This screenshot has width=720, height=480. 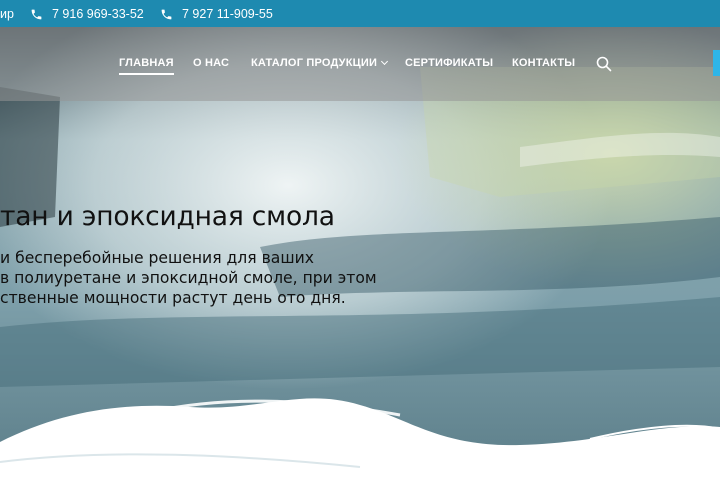 I want to click on nav-item-contacts: КОНТАКТЫ, so click(x=543, y=63).